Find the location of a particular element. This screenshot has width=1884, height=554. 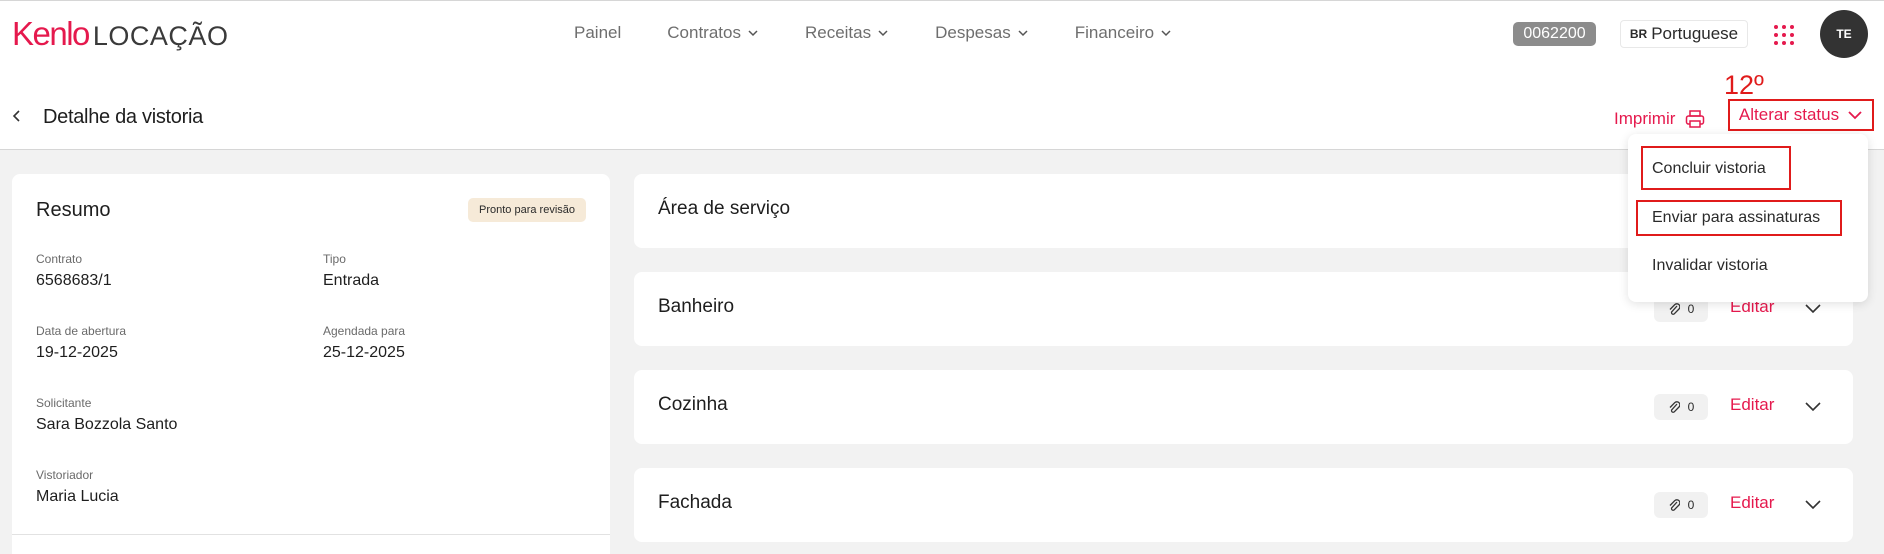

nav-contratos: Contratos is located at coordinates (713, 33).